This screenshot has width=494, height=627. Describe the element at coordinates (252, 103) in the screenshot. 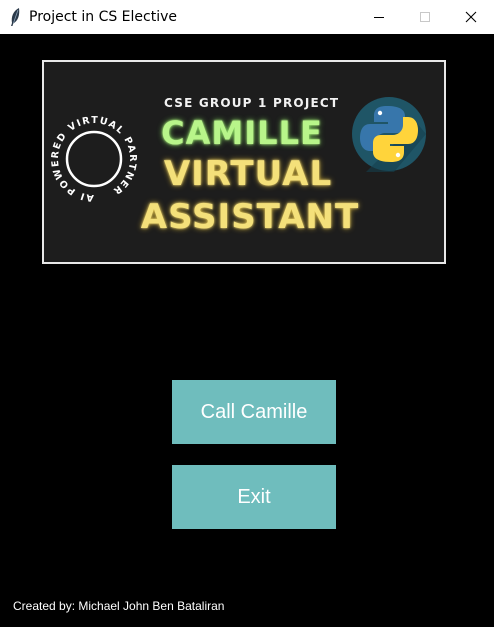

I see `banner-subtitle: CSE GROUP 1 PROJECT` at that location.